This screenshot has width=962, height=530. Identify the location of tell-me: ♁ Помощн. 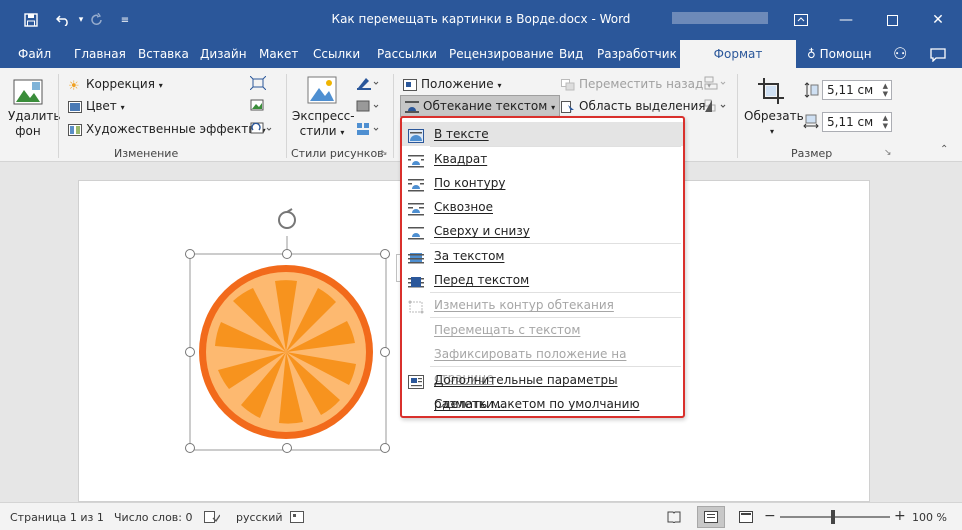
(839, 54).